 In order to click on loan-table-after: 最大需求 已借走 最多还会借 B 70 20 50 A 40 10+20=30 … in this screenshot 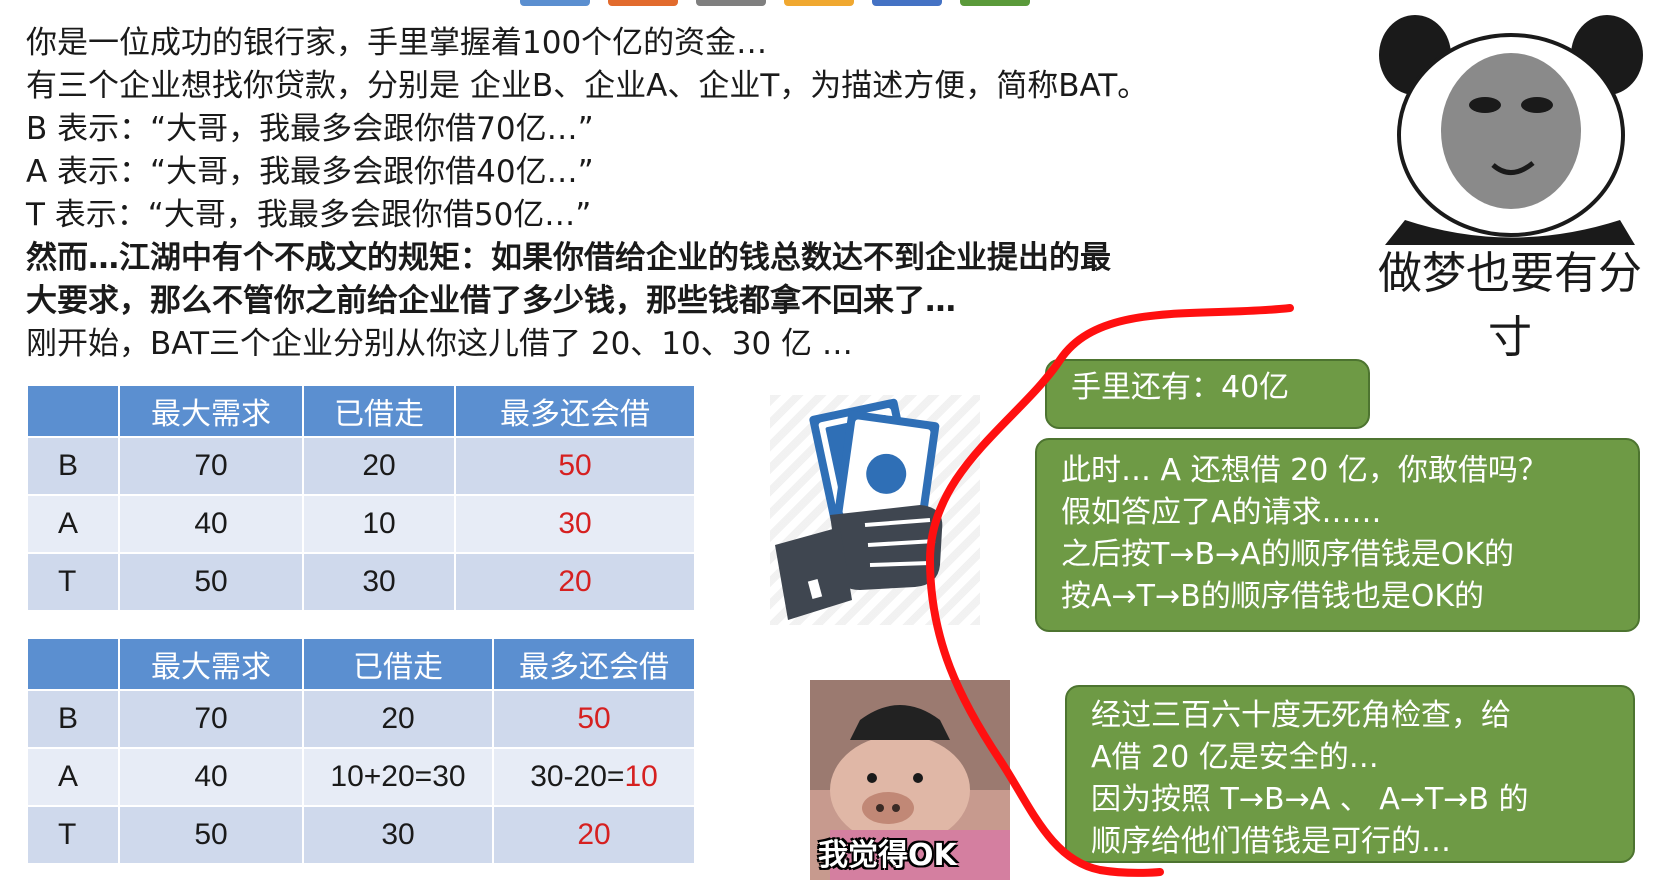, I will do `click(361, 751)`.